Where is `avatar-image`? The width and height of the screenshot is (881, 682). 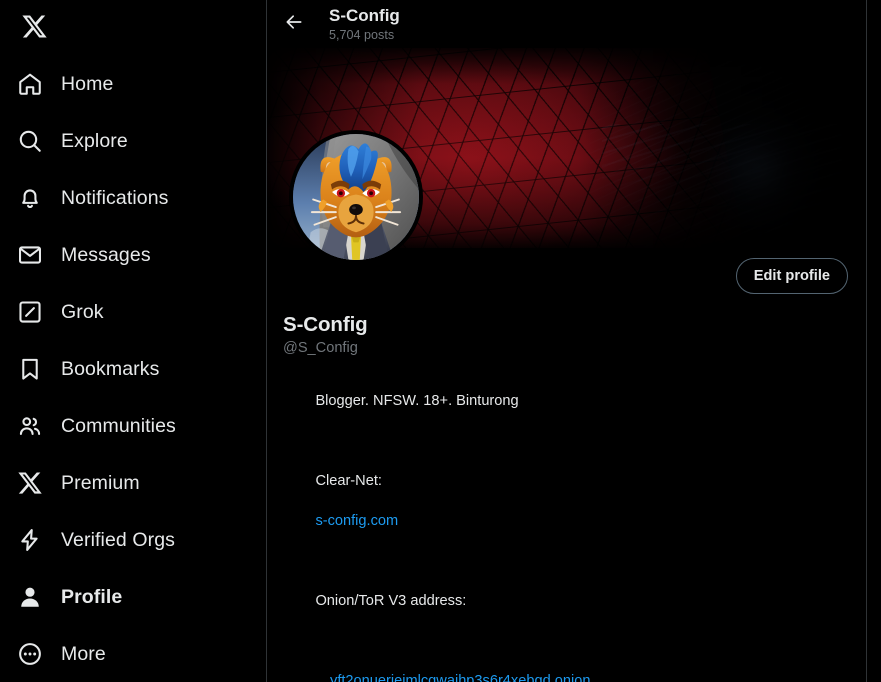 avatar-image is located at coordinates (356, 197).